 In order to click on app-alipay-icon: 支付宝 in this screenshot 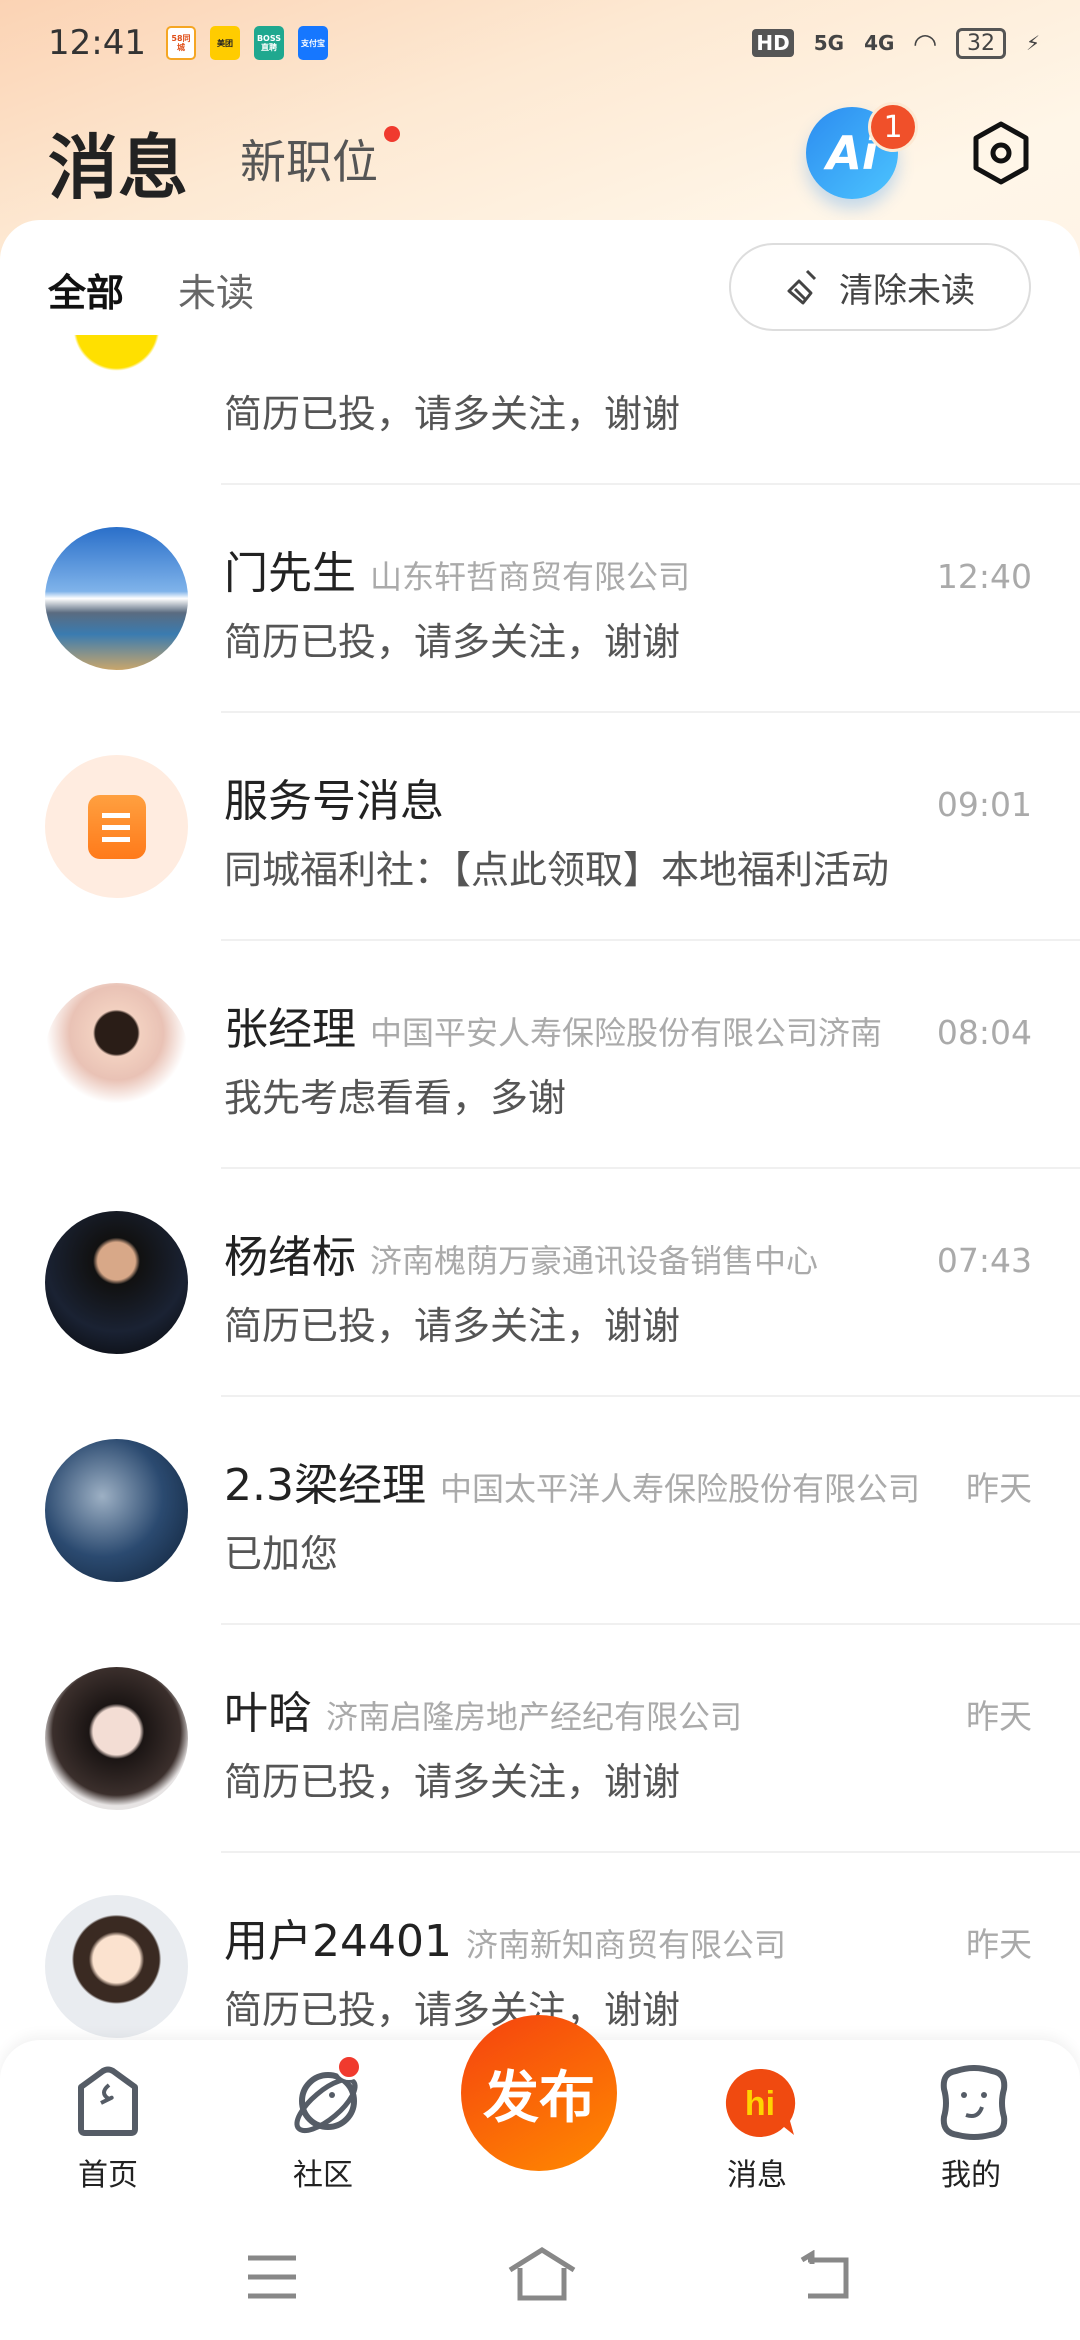, I will do `click(312, 43)`.